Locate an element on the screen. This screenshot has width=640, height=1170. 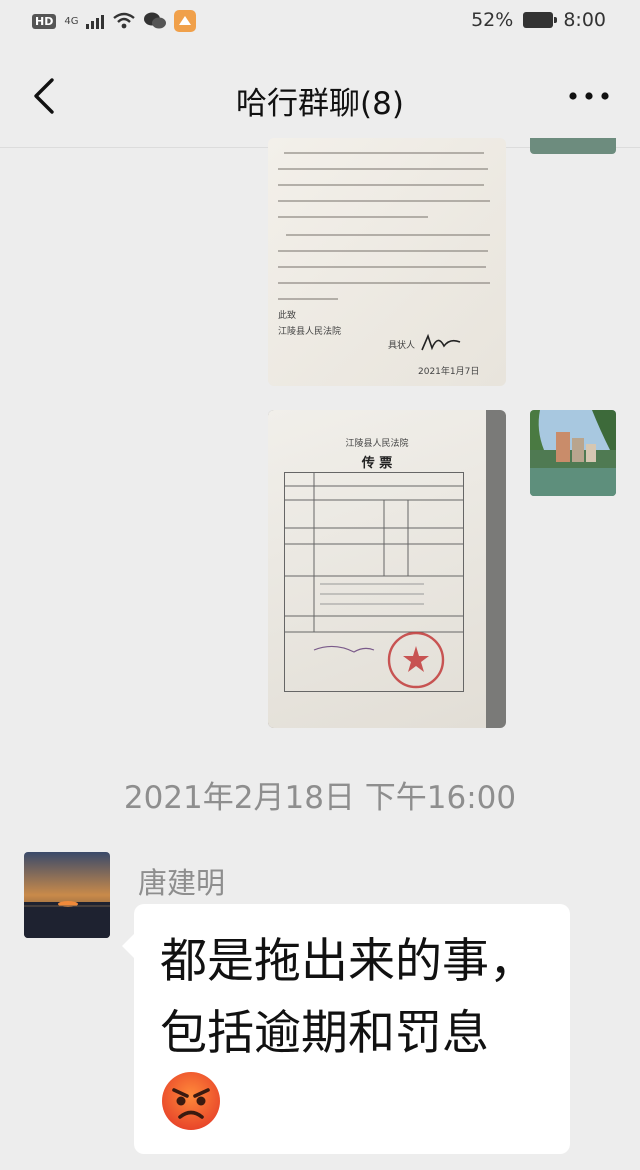
sender-avatar is located at coordinates (67, 895).